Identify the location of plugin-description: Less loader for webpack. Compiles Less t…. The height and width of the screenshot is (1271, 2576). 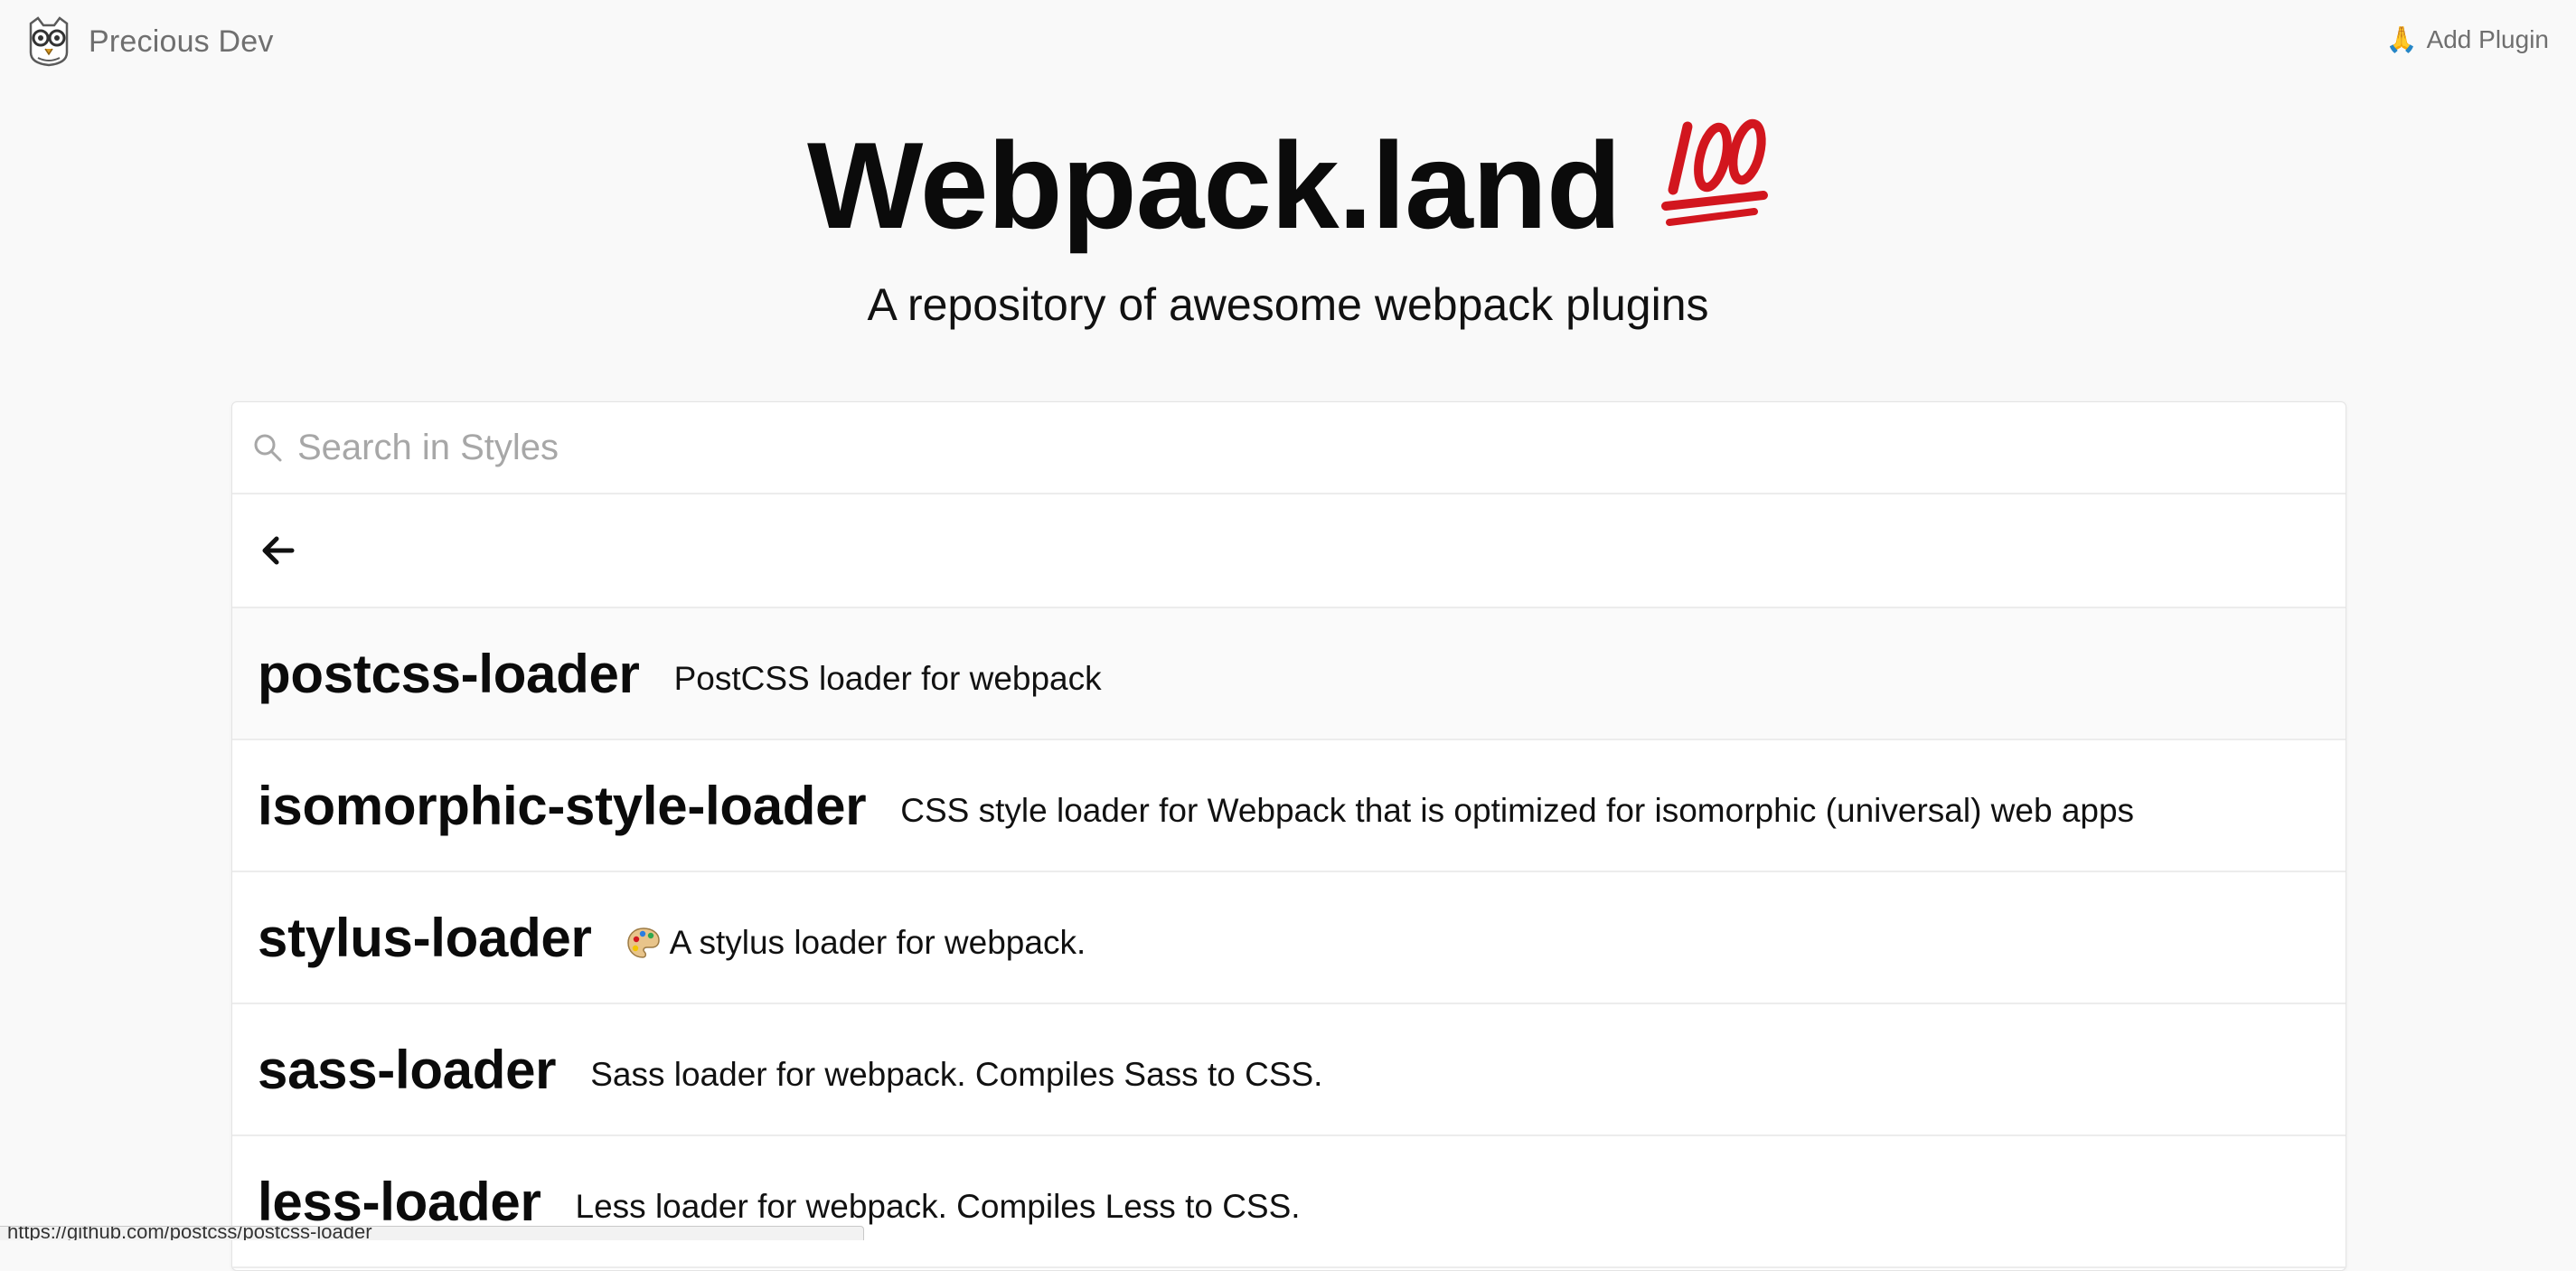
(939, 1207).